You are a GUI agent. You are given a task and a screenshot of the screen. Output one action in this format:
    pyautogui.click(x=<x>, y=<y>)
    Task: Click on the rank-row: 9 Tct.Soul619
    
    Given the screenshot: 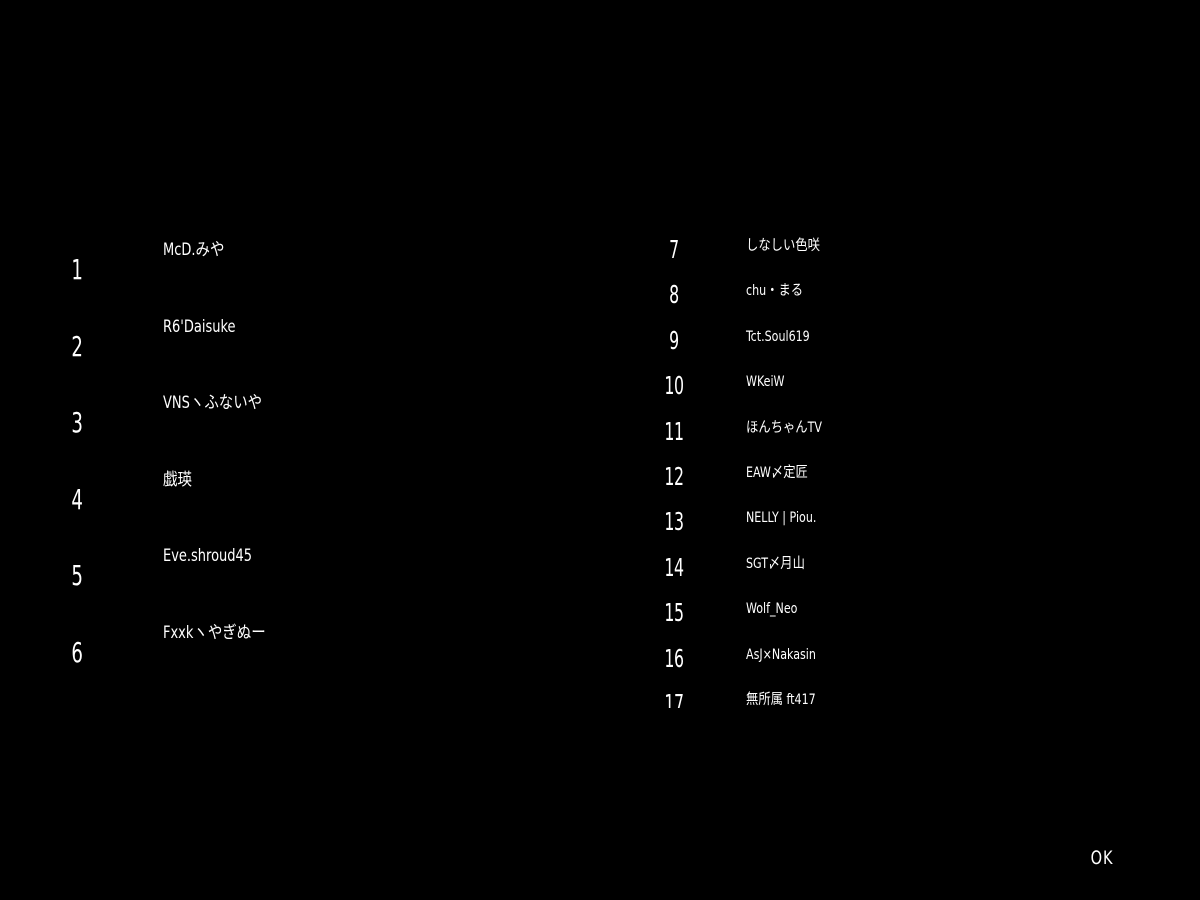 What is the action you would take?
    pyautogui.click(x=888, y=346)
    